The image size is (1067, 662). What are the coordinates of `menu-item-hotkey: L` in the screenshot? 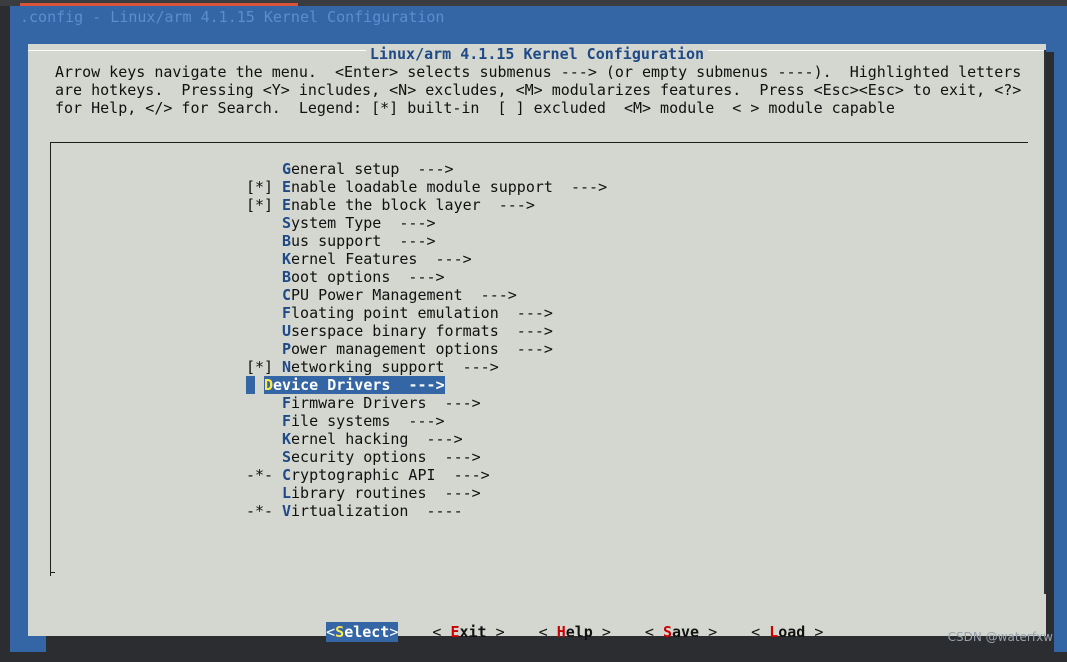 It's located at (287, 493).